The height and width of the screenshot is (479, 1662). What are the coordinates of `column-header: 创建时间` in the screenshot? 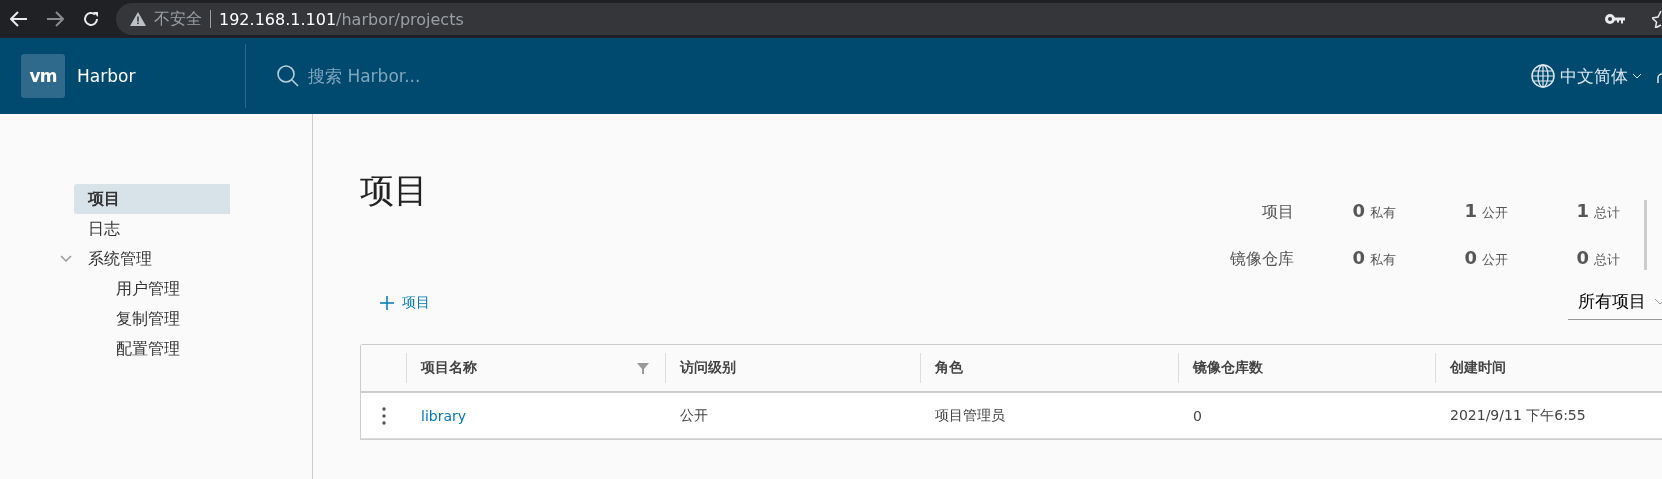 It's located at (1548, 368).